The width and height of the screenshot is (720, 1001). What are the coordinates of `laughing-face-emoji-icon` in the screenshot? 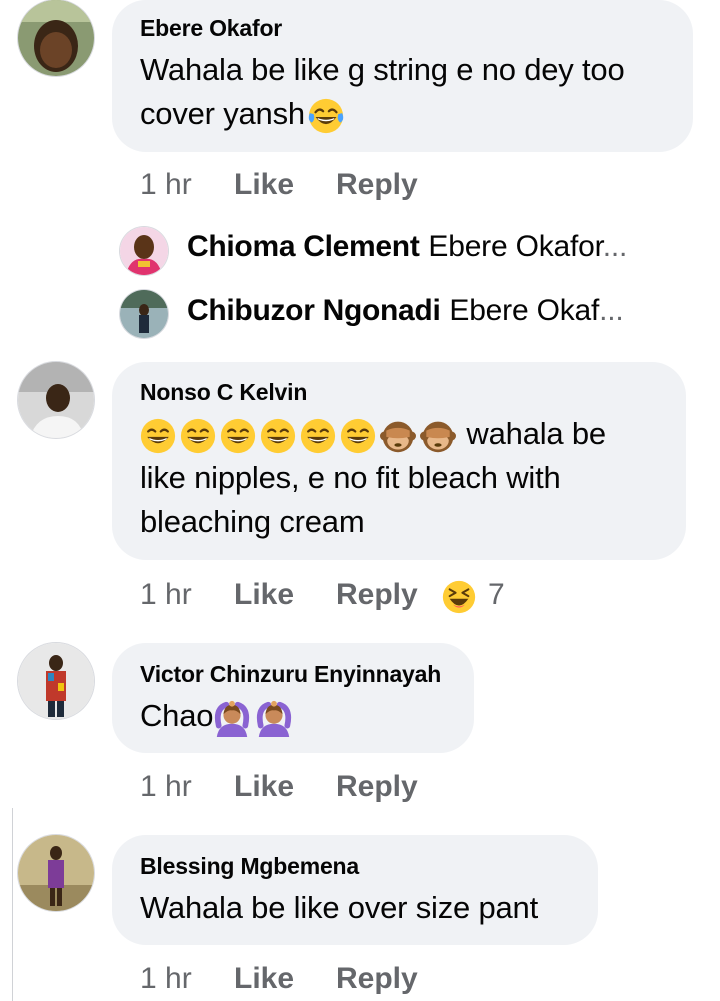 It's located at (459, 597).